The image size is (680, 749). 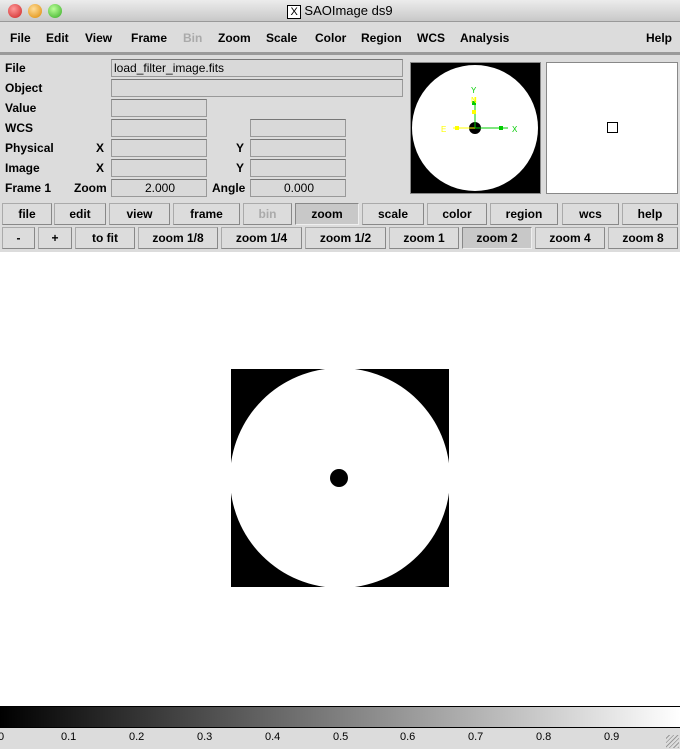 What do you see at coordinates (159, 188) in the screenshot?
I see `zoom-field: 2.000` at bounding box center [159, 188].